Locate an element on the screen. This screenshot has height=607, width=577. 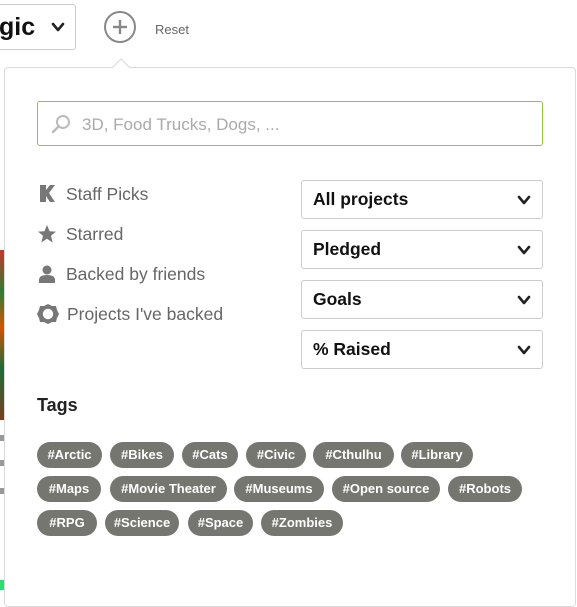
badge-icon is located at coordinates (48, 314).